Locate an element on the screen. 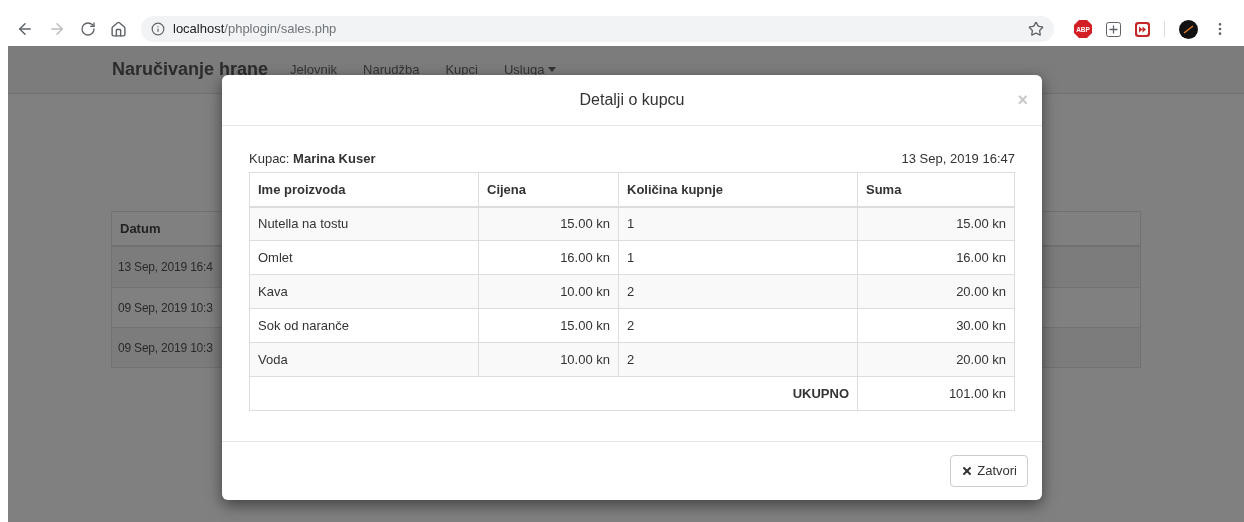  address-bar: localhost/phplogin/sales.php is located at coordinates (597, 29).